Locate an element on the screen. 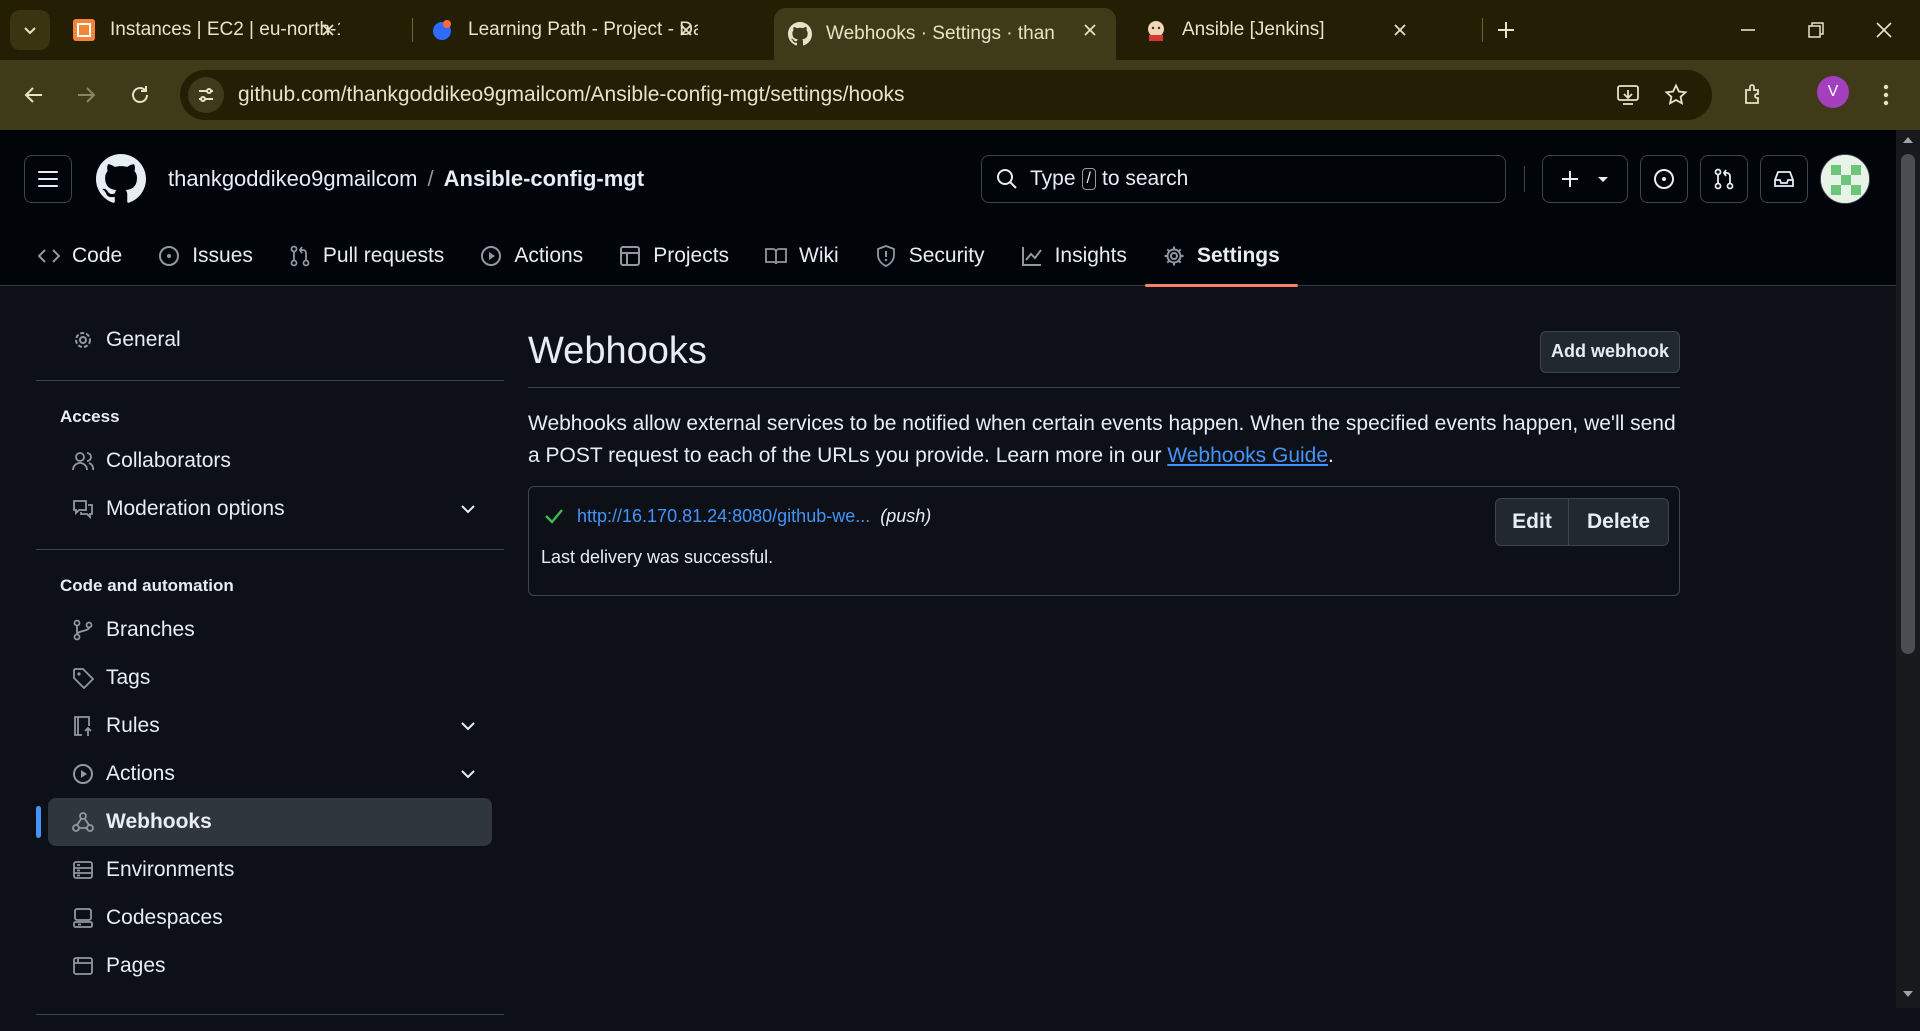 The height and width of the screenshot is (1031, 1920). hamburger-icon is located at coordinates (48, 179).